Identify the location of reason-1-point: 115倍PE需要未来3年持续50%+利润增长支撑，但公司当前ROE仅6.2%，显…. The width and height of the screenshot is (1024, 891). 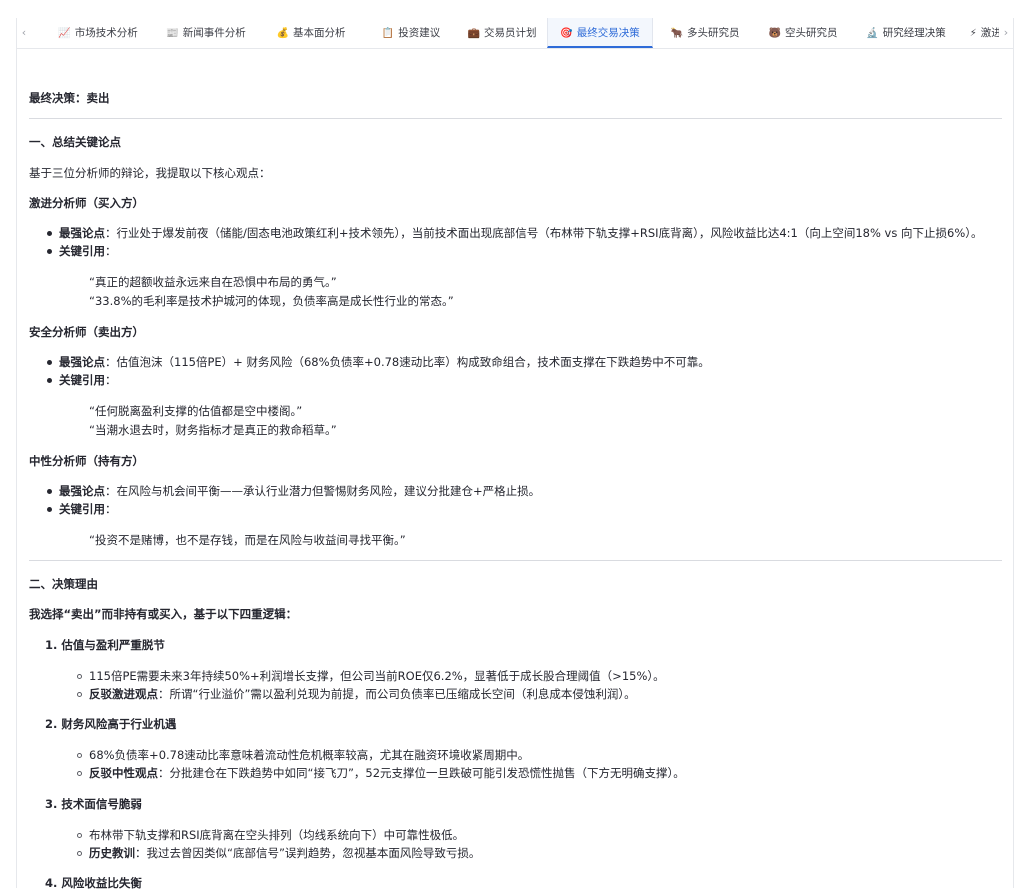
(377, 676).